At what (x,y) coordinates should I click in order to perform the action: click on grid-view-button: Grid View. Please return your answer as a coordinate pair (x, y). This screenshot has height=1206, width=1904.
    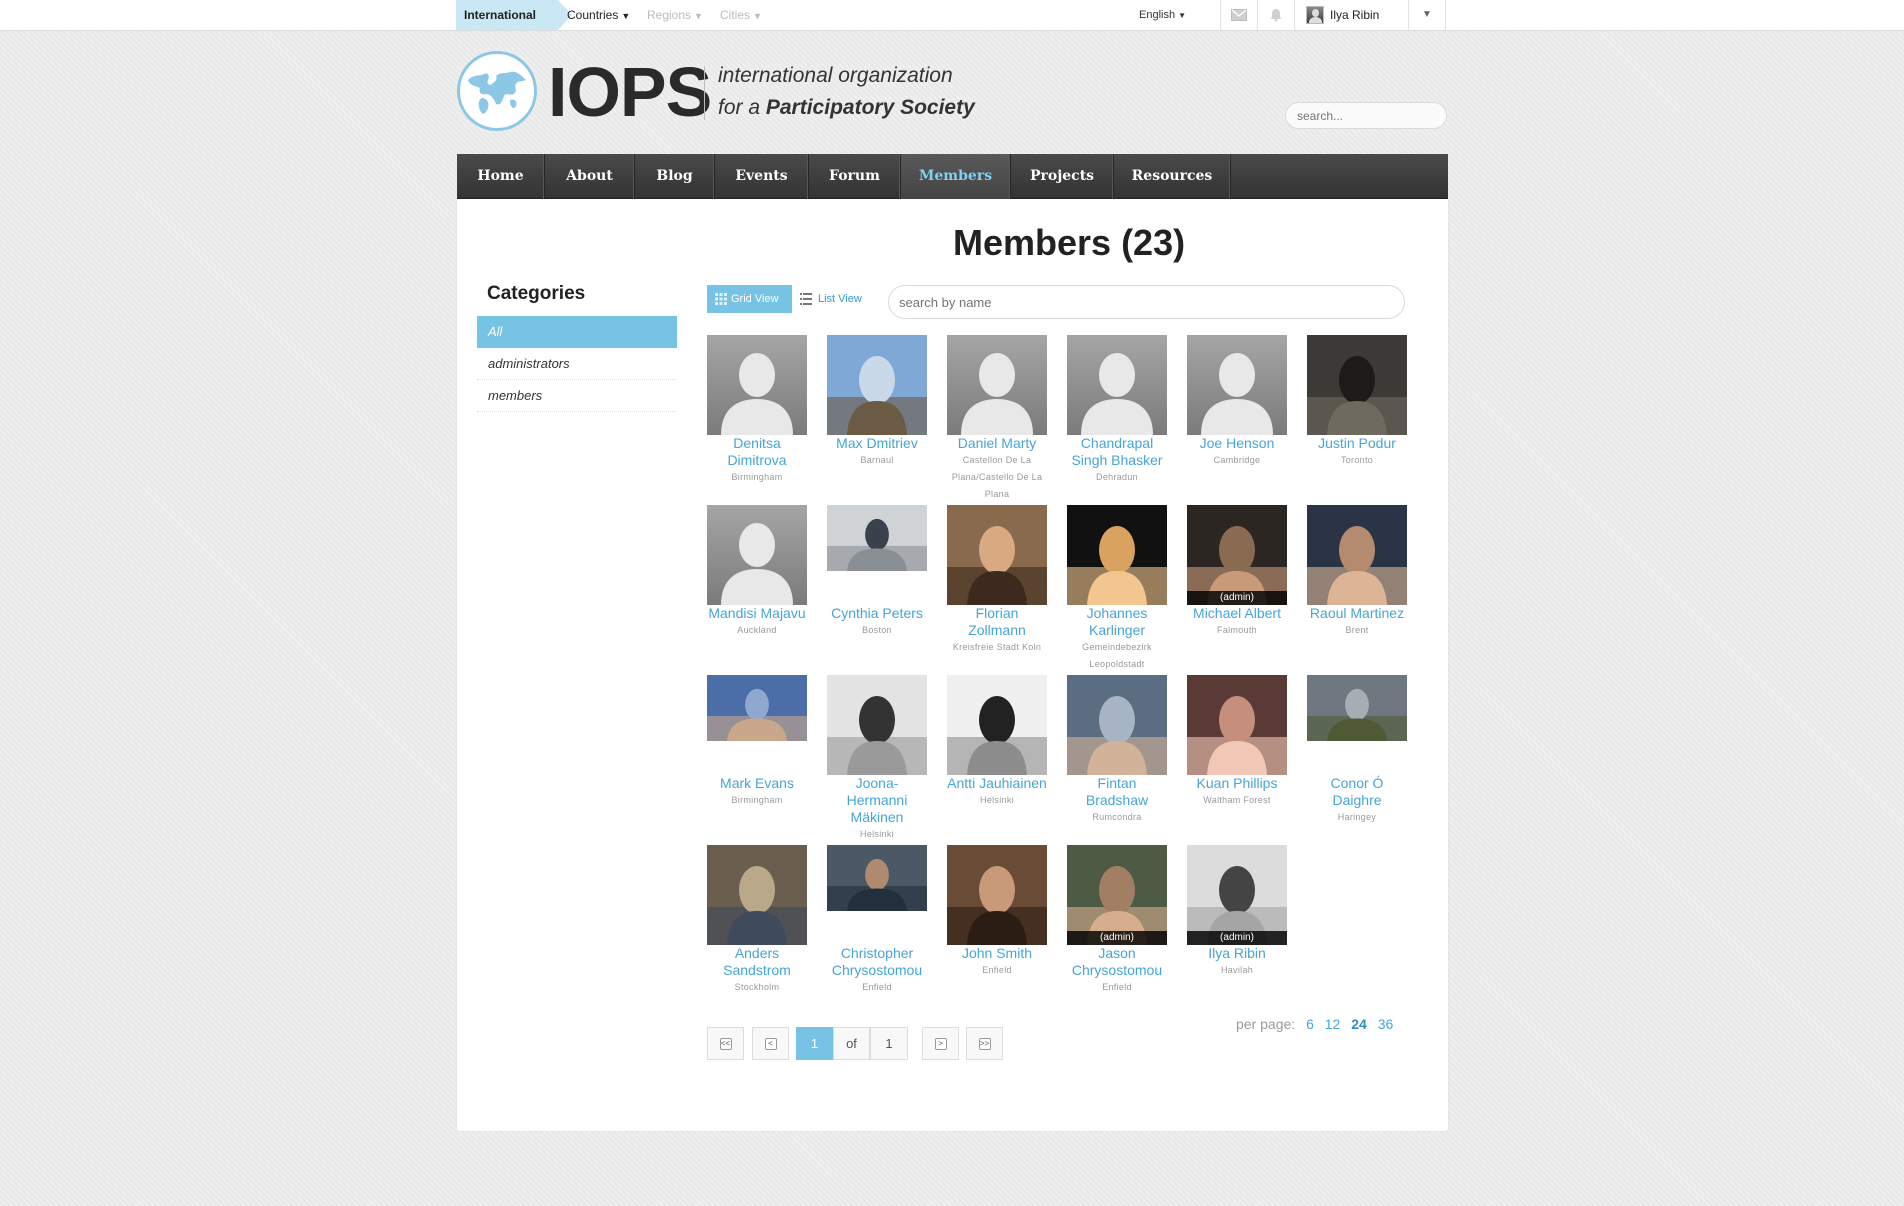
    Looking at the image, I should click on (749, 299).